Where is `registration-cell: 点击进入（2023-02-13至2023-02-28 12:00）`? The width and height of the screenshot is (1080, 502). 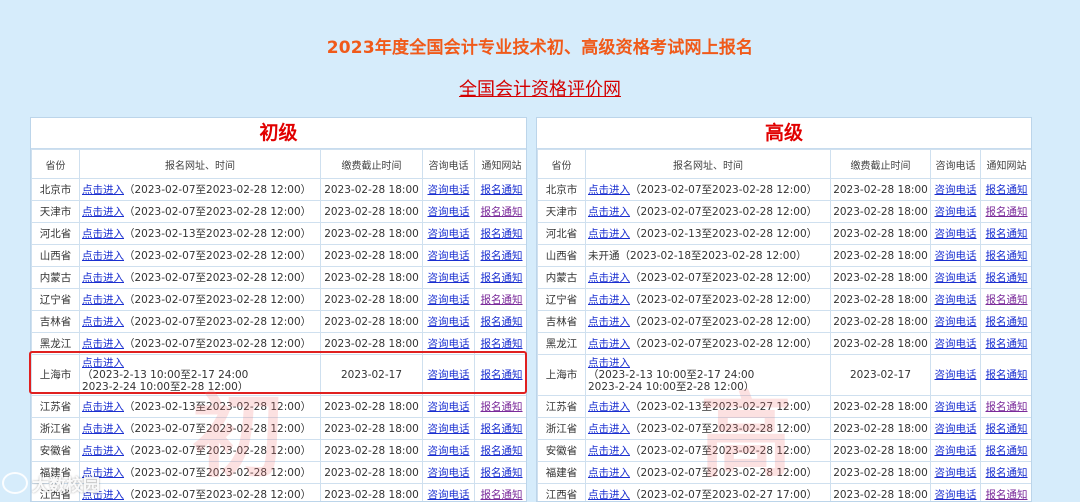
registration-cell: 点击进入（2023-02-13至2023-02-28 12:00） is located at coordinates (200, 233).